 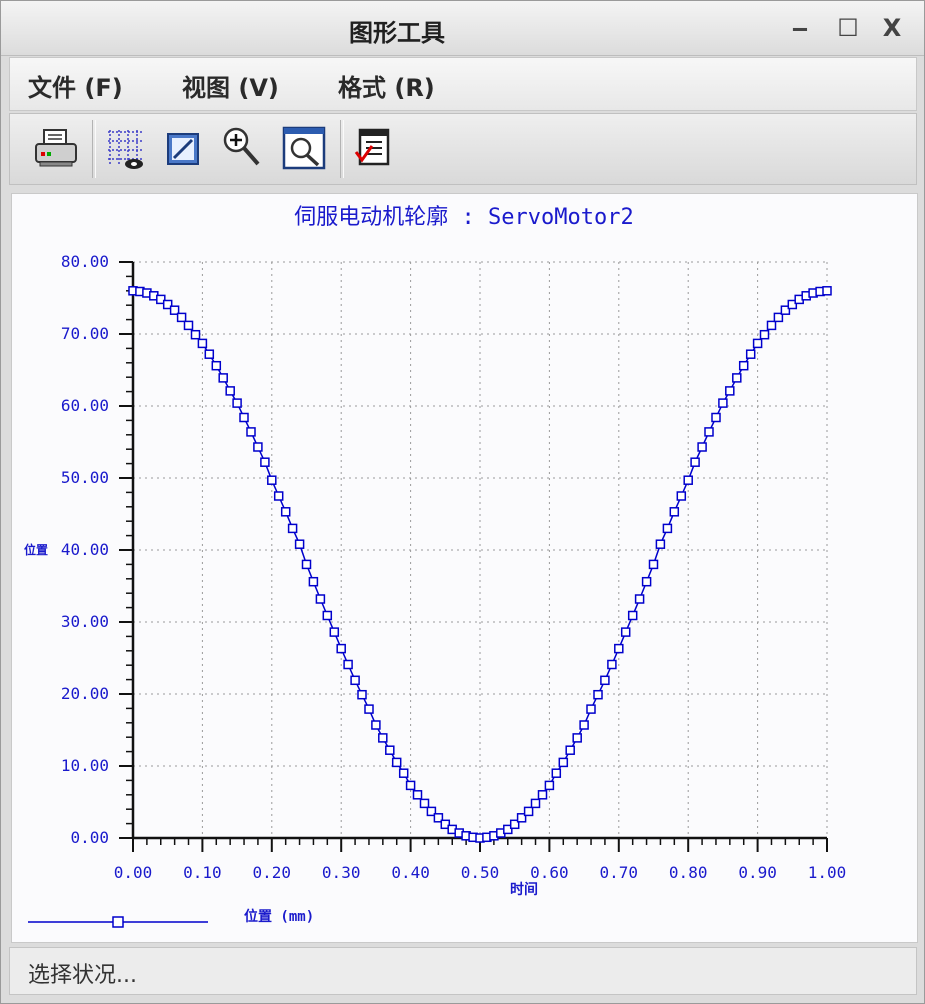 What do you see at coordinates (462, 28) in the screenshot?
I see `title-bar: 图形工具 ‒ ☐ X` at bounding box center [462, 28].